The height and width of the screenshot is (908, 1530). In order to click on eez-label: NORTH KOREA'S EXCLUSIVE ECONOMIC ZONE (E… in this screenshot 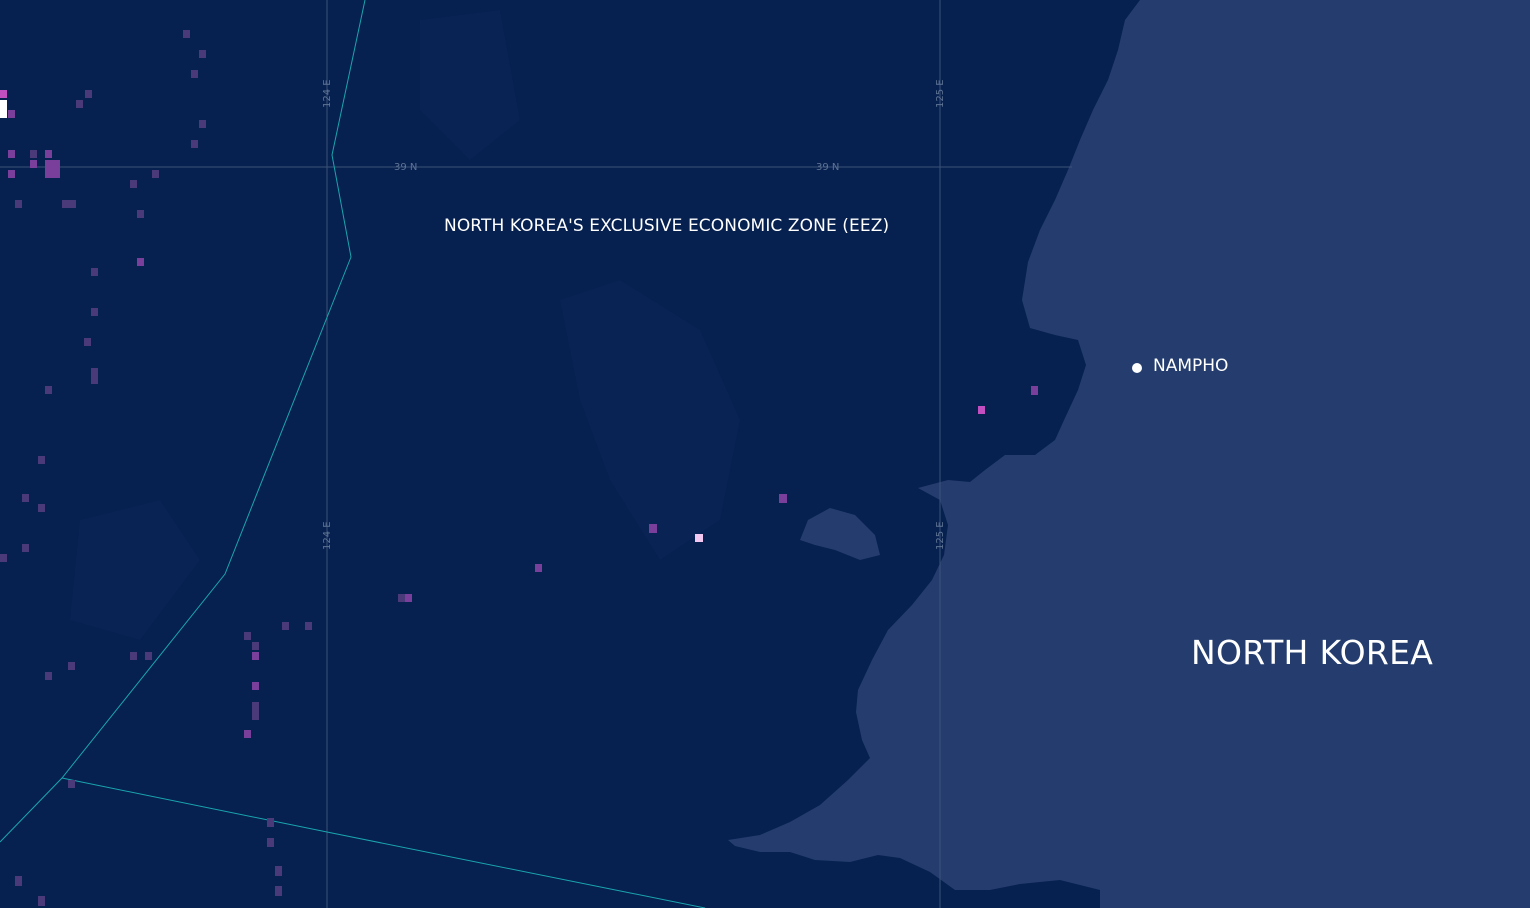, I will do `click(667, 226)`.